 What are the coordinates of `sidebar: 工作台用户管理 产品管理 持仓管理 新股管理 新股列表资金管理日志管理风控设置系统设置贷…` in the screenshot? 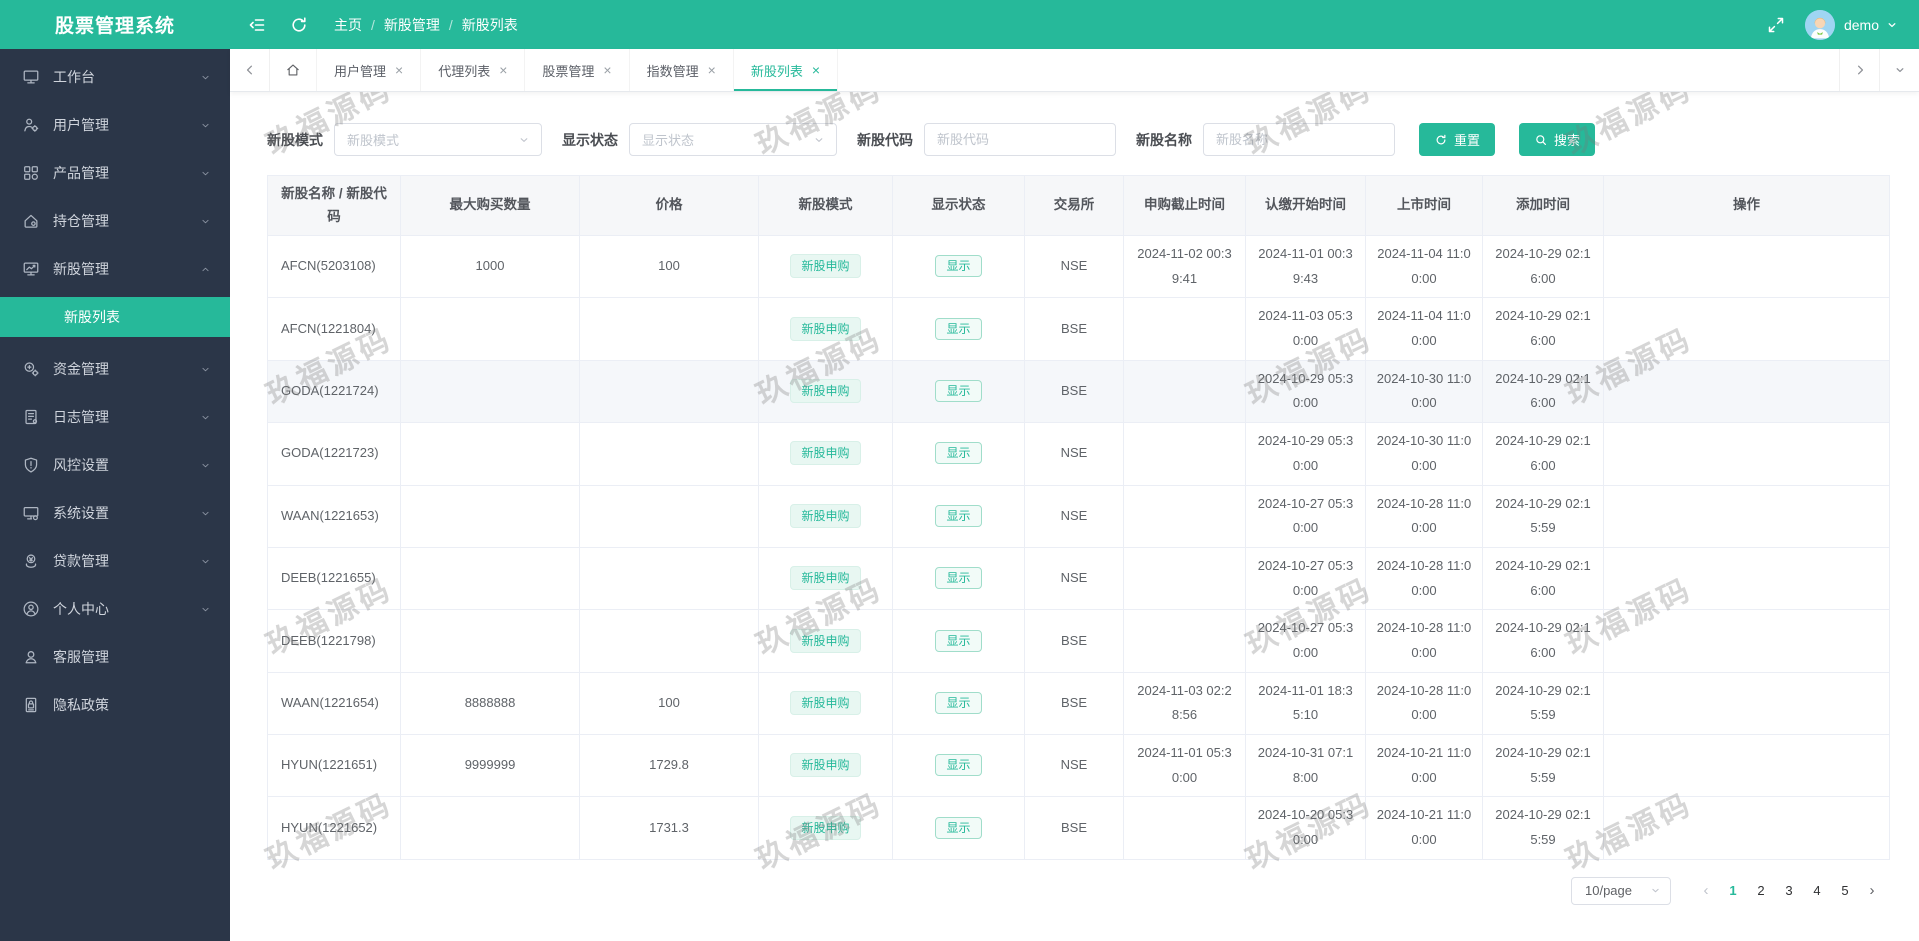 It's located at (115, 495).